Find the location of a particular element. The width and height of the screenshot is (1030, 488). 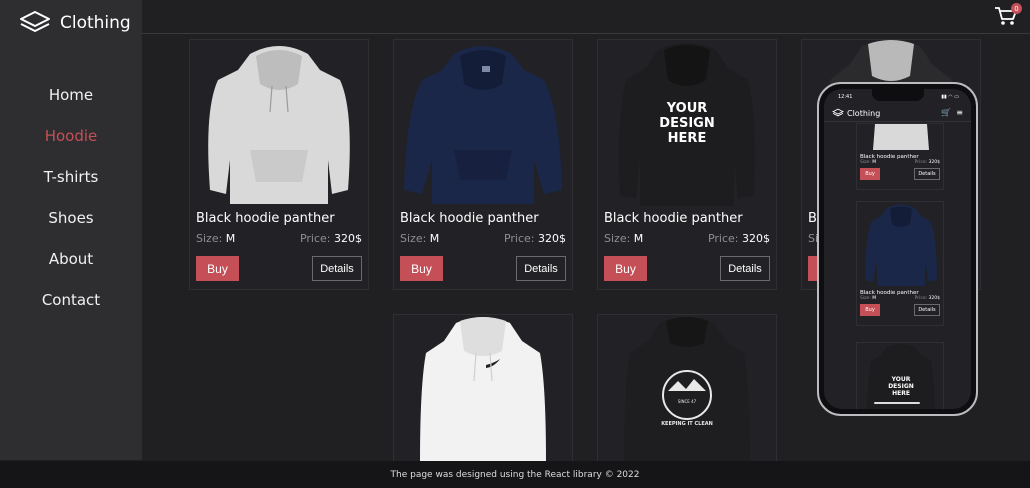

brand-name: Clothing is located at coordinates (95, 23).